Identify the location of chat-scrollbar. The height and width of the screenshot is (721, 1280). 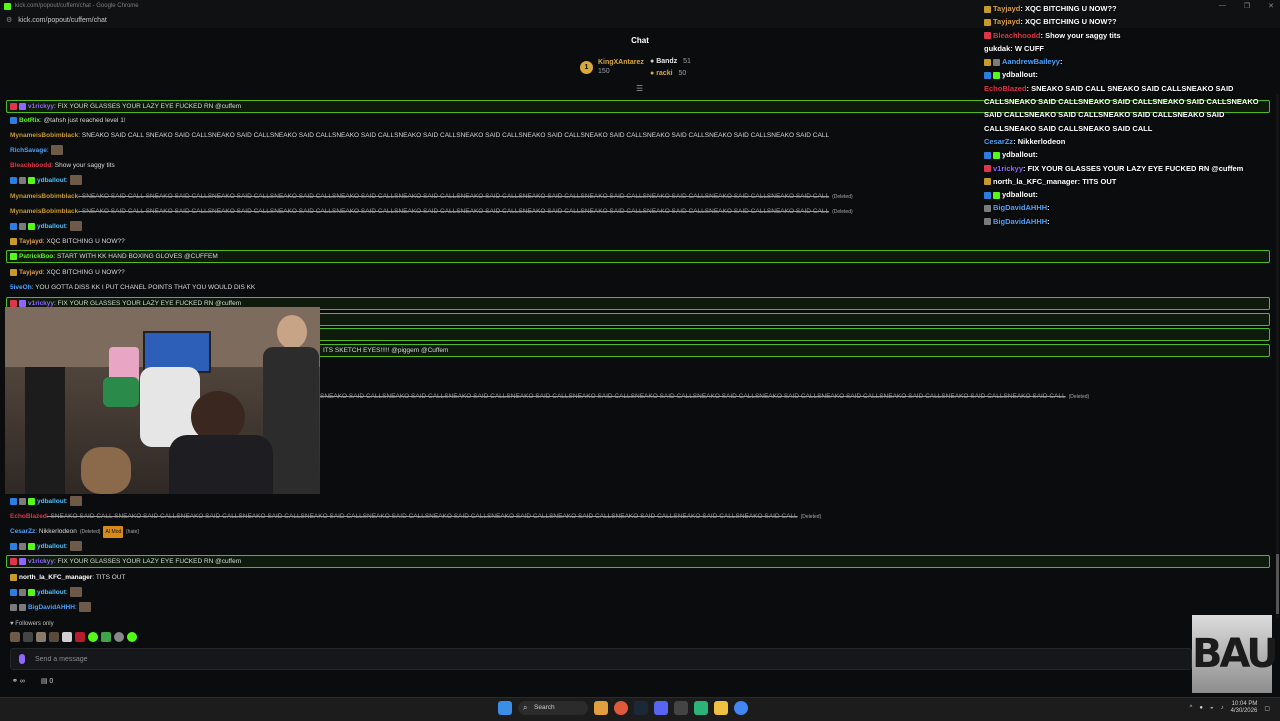
(1277, 356).